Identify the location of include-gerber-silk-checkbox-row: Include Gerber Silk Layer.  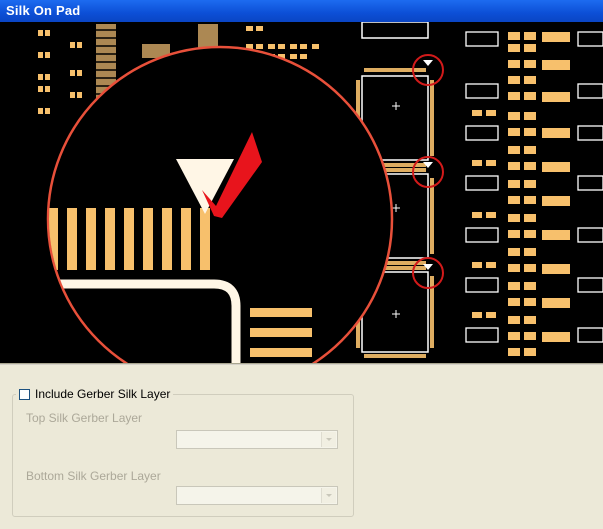
(95, 394).